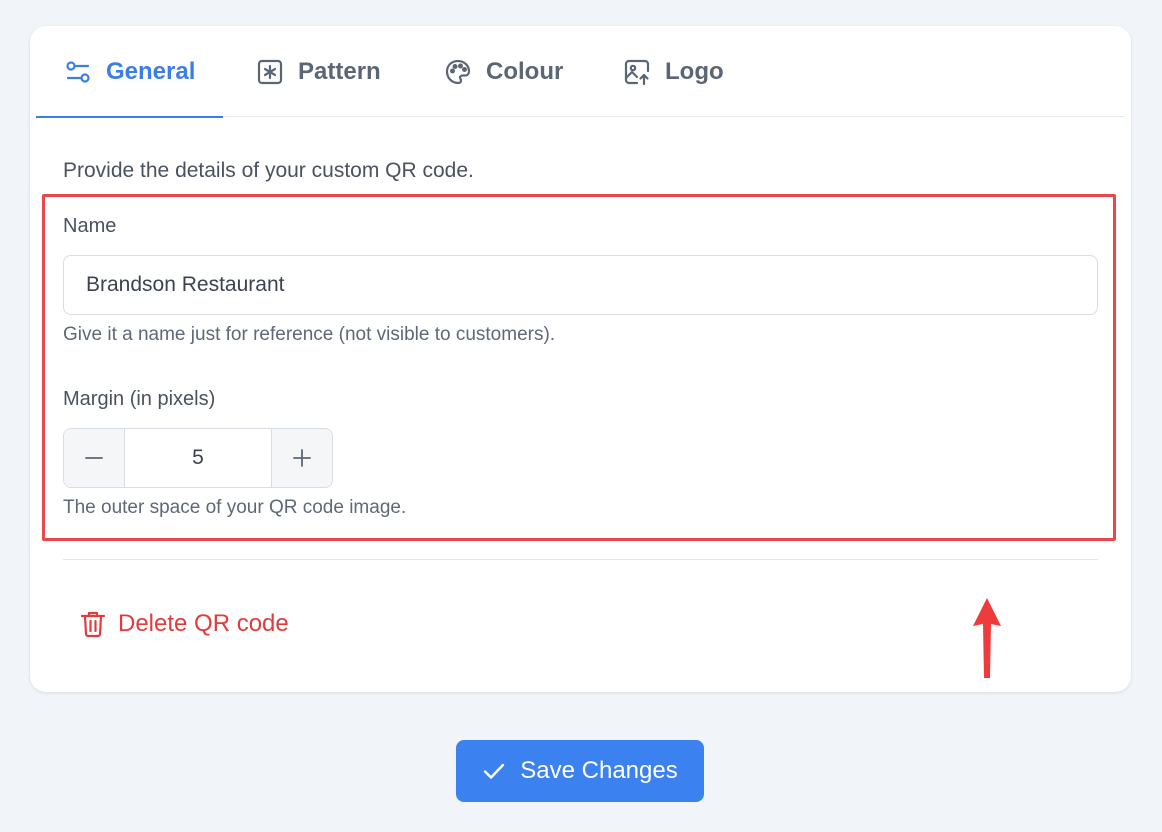 This screenshot has height=832, width=1162. What do you see at coordinates (580, 285) in the screenshot?
I see `name-input` at bounding box center [580, 285].